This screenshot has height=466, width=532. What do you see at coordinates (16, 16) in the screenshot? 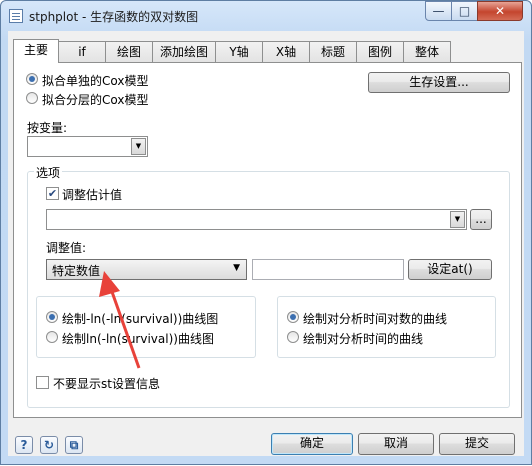
I see `app-icon` at bounding box center [16, 16].